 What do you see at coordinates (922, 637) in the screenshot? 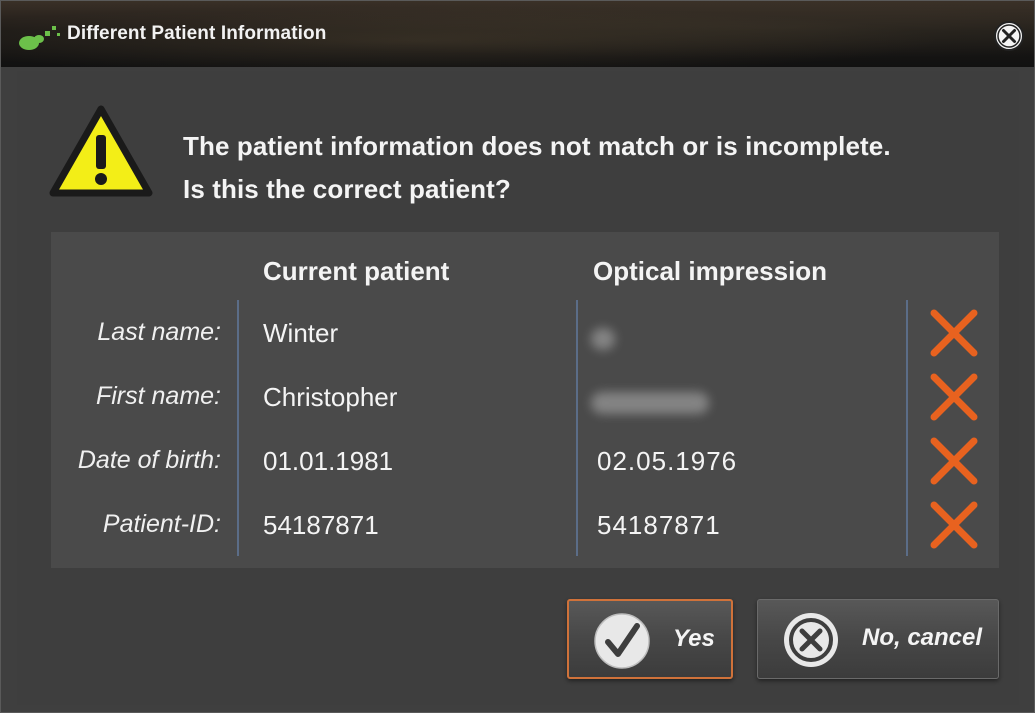
I see `no-cancel-button-label: No, cancel` at bounding box center [922, 637].